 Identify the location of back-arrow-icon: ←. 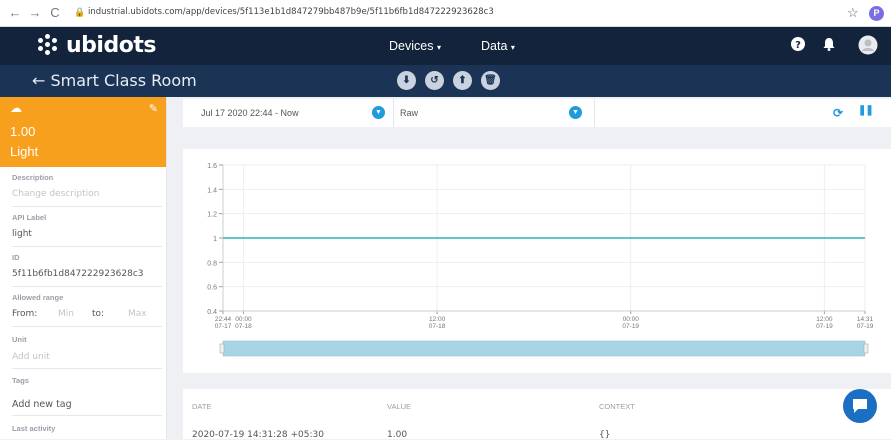
(15, 12).